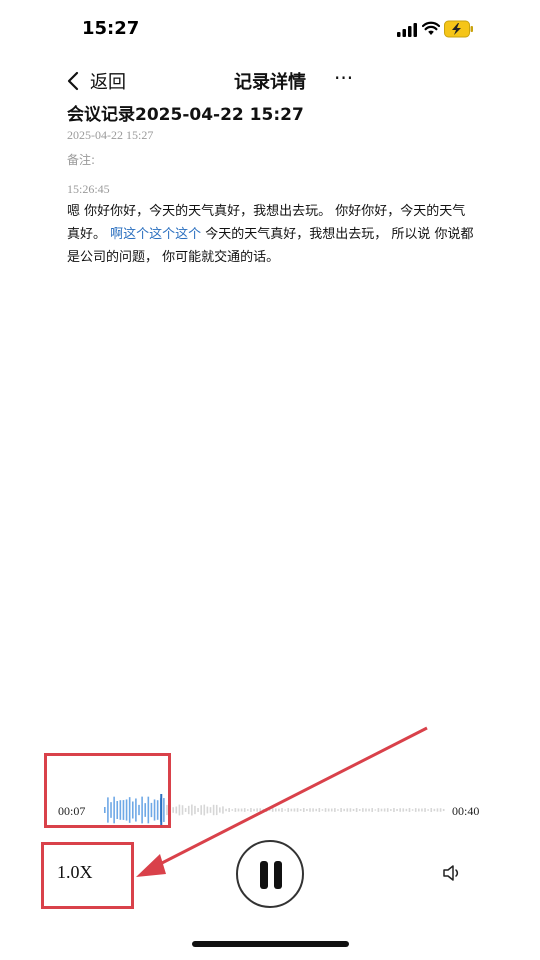 The height and width of the screenshot is (960, 540). Describe the element at coordinates (346, 80) in the screenshot. I see `more-button: ···` at that location.